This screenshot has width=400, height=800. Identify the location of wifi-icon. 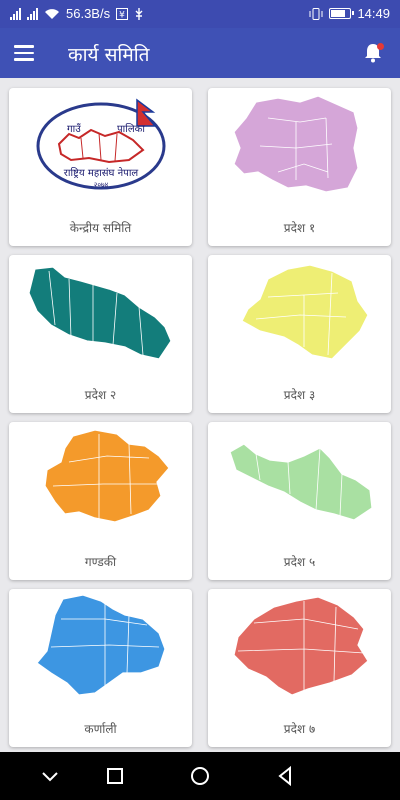
(52, 13).